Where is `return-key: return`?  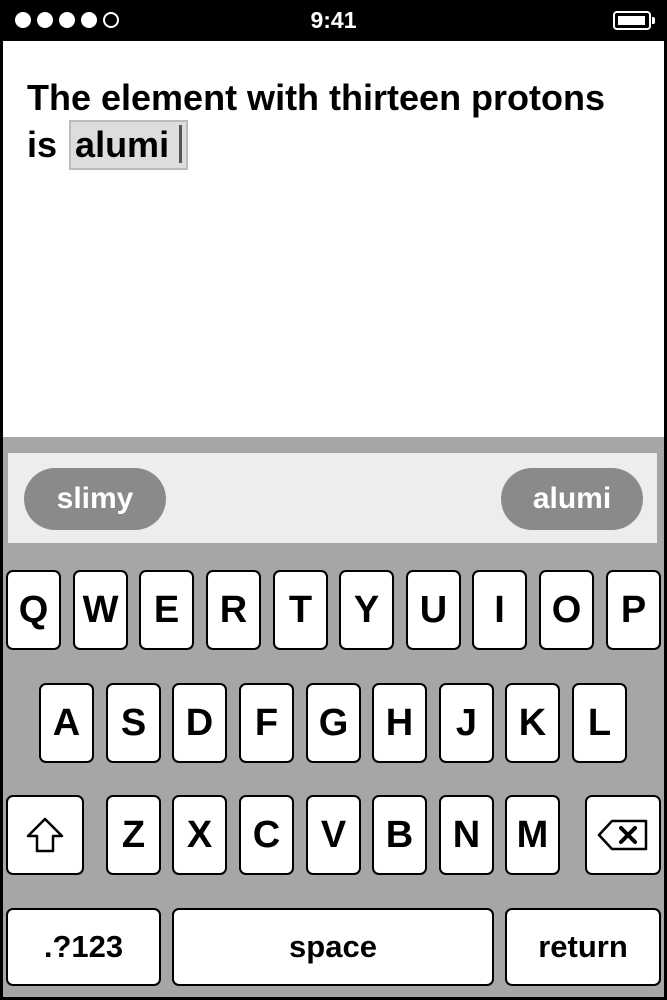
return-key: return is located at coordinates (583, 947).